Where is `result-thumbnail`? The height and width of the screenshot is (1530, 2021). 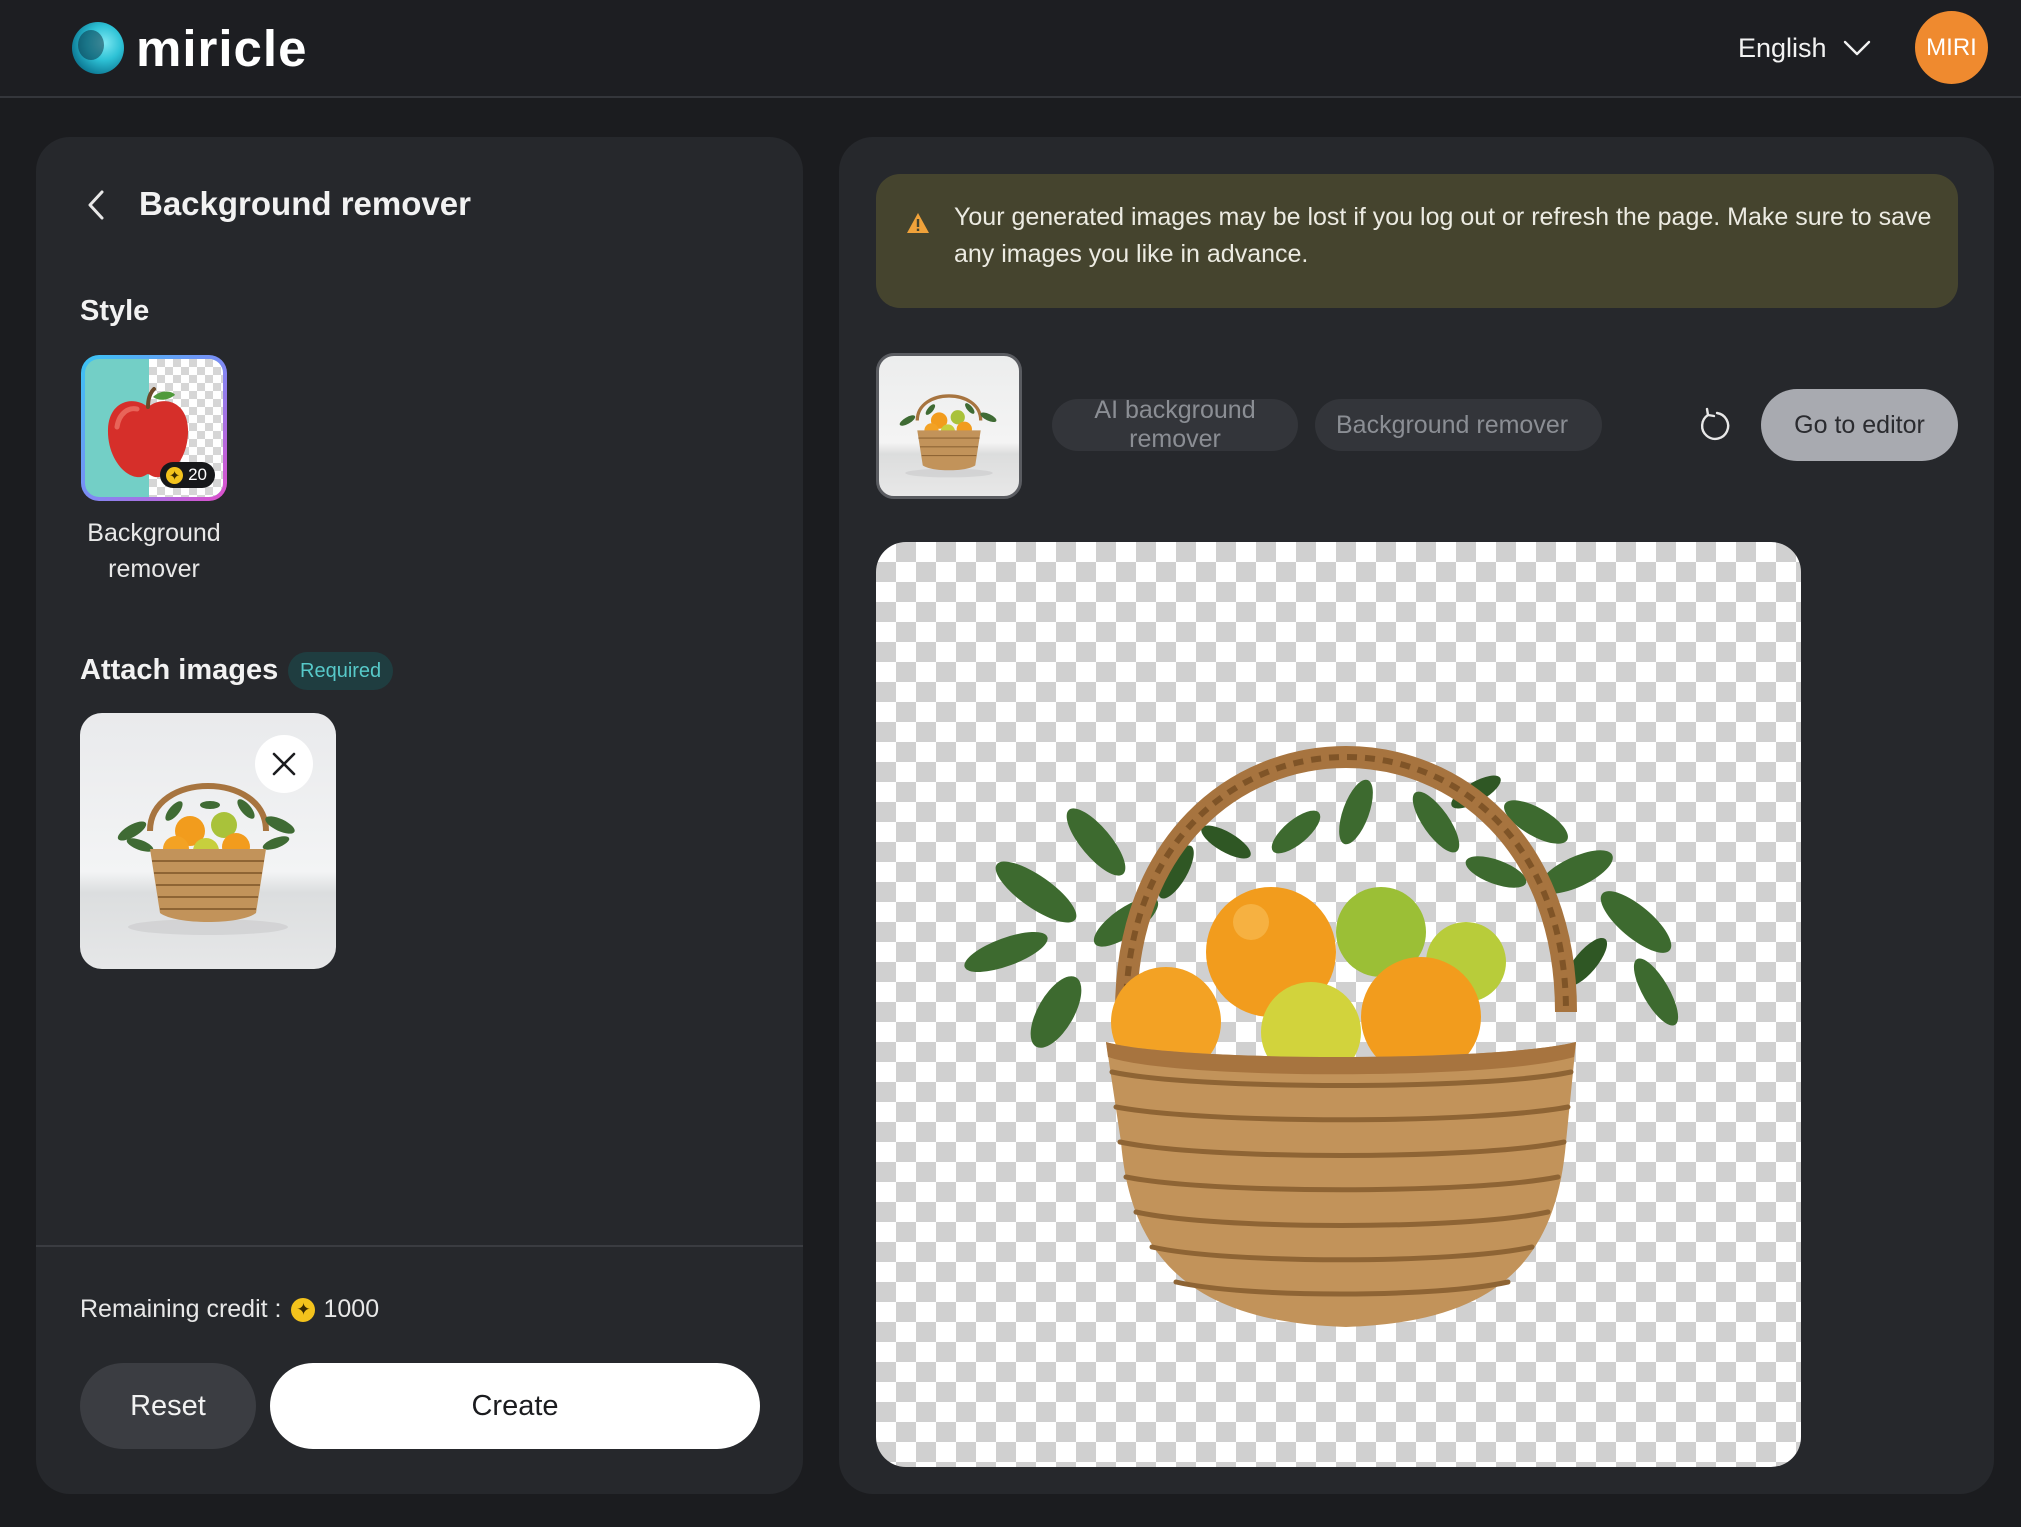 result-thumbnail is located at coordinates (949, 426).